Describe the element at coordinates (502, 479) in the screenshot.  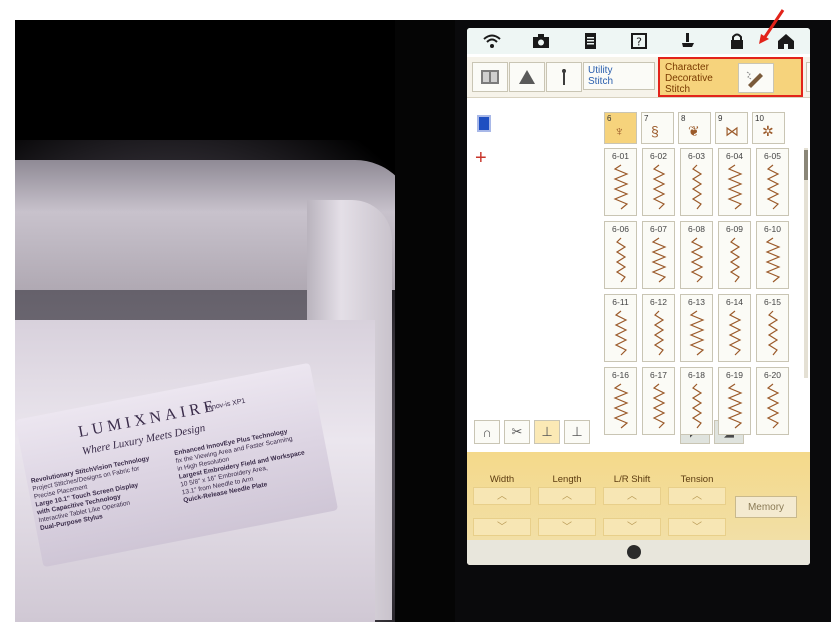
I see `width-label: Width` at that location.